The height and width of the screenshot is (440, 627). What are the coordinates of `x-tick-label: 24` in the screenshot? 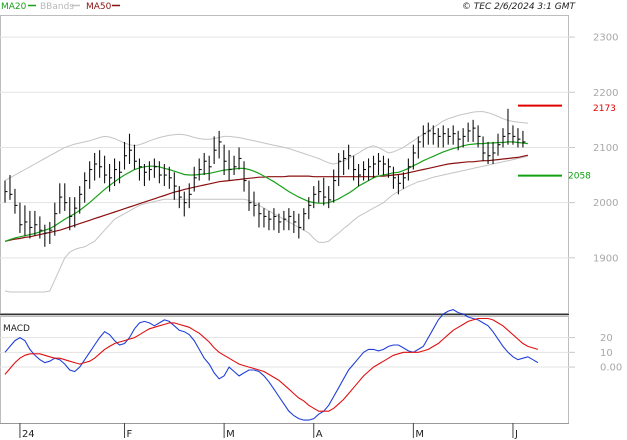 It's located at (28, 434).